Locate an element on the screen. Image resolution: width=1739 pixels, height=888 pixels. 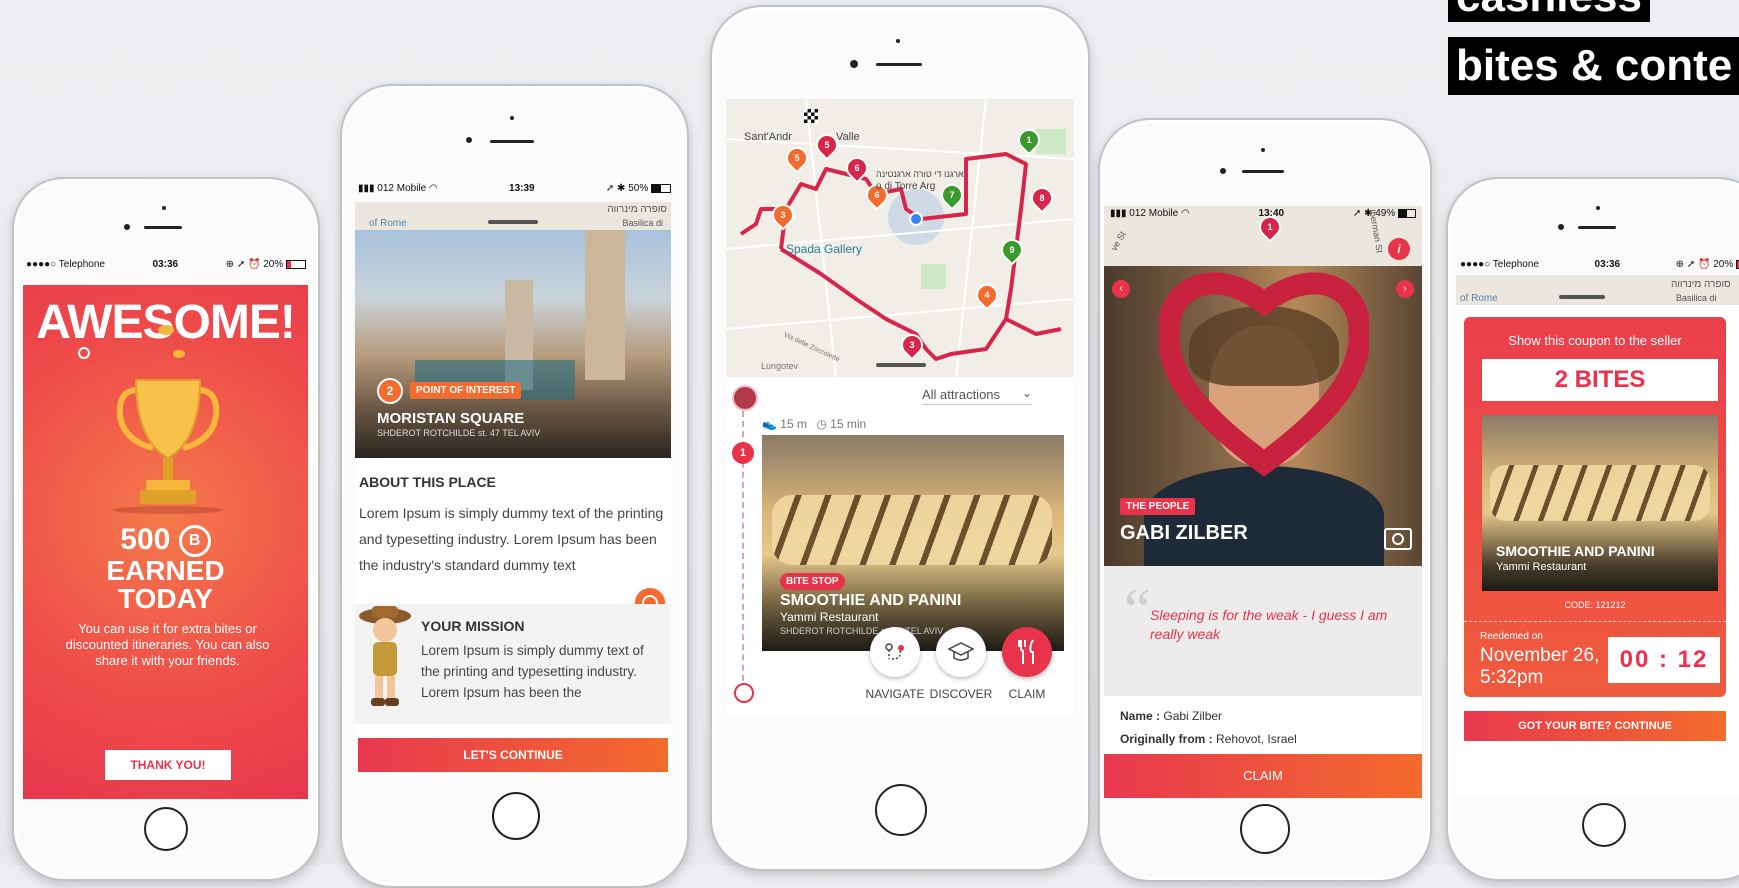
navigate-button is located at coordinates (895, 652).